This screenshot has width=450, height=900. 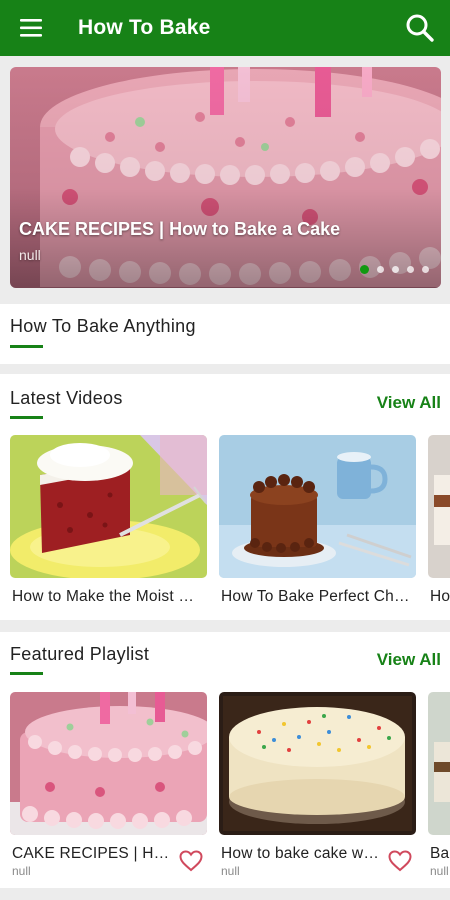 What do you see at coordinates (80, 654) in the screenshot?
I see `featured-playlist-title: Featured Playlist` at bounding box center [80, 654].